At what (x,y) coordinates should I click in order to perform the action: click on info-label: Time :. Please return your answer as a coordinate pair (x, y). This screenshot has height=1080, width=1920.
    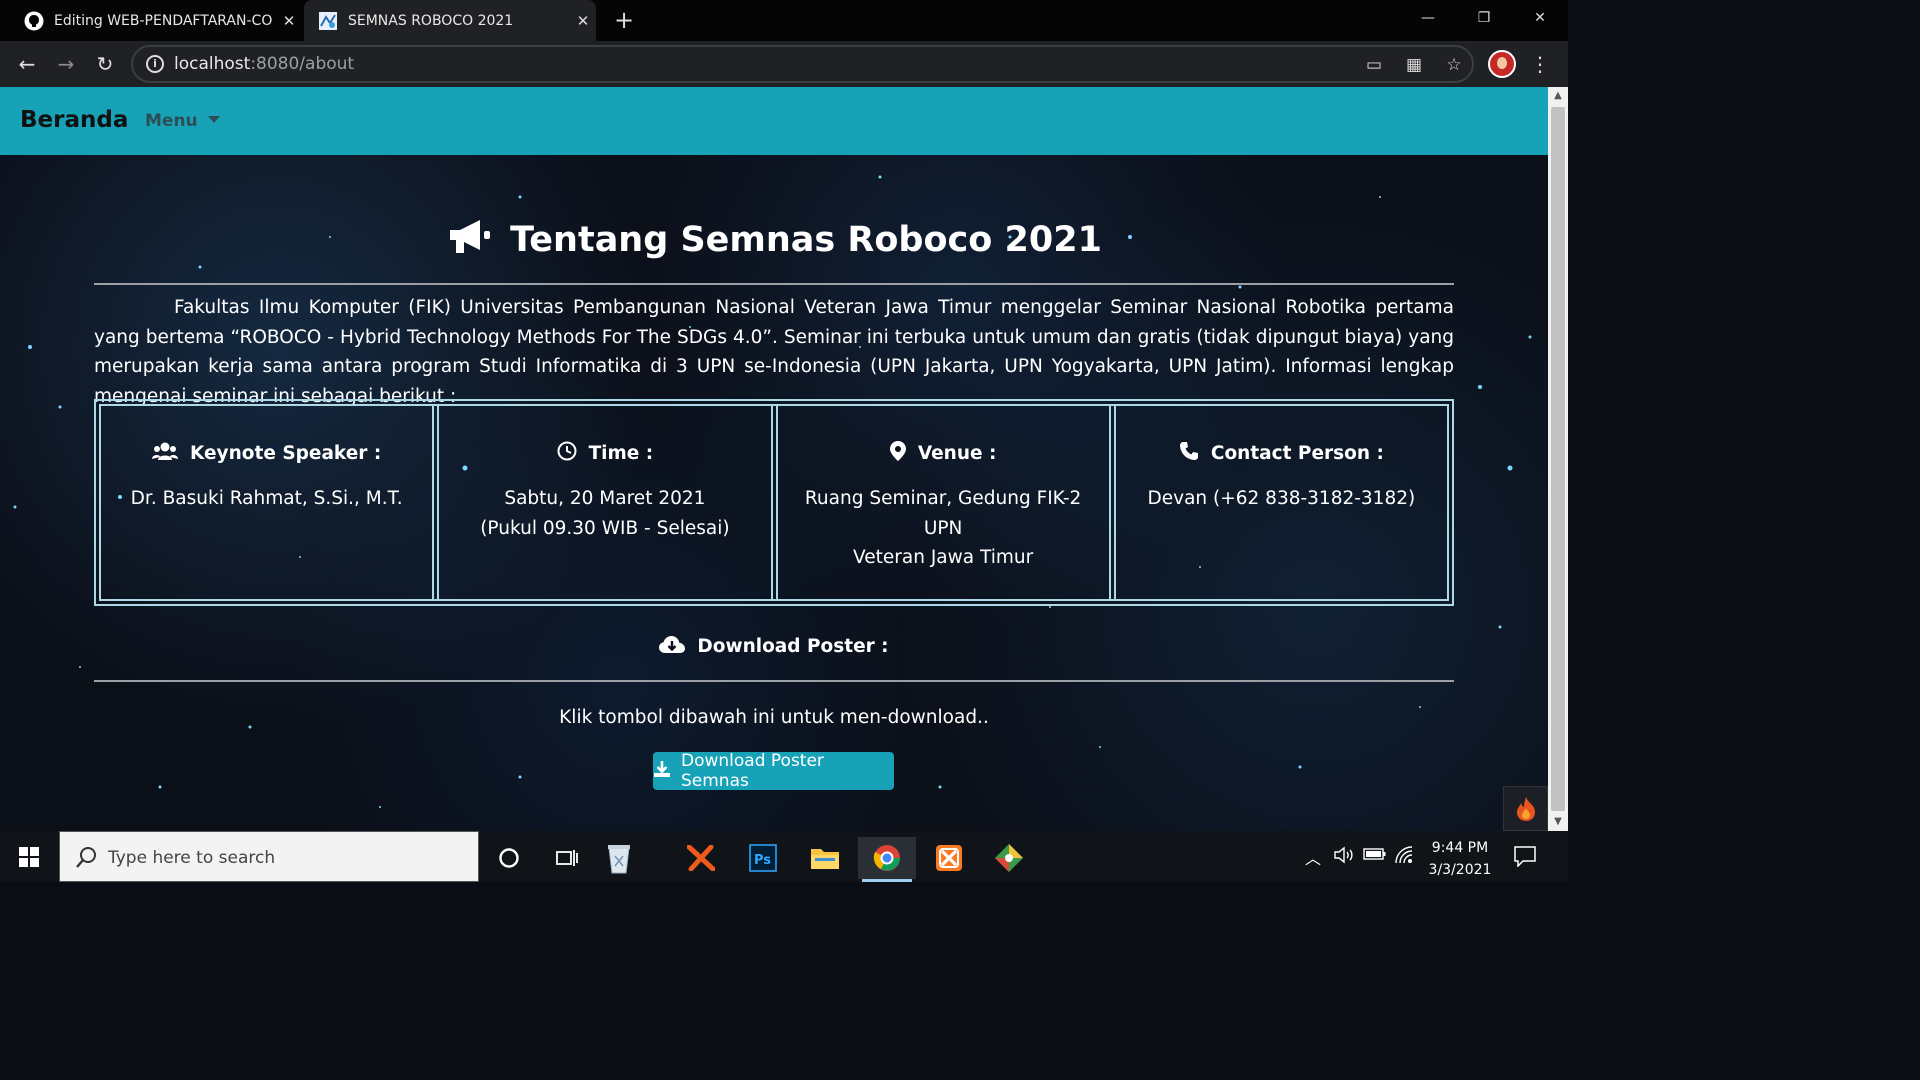
    Looking at the image, I should click on (621, 453).